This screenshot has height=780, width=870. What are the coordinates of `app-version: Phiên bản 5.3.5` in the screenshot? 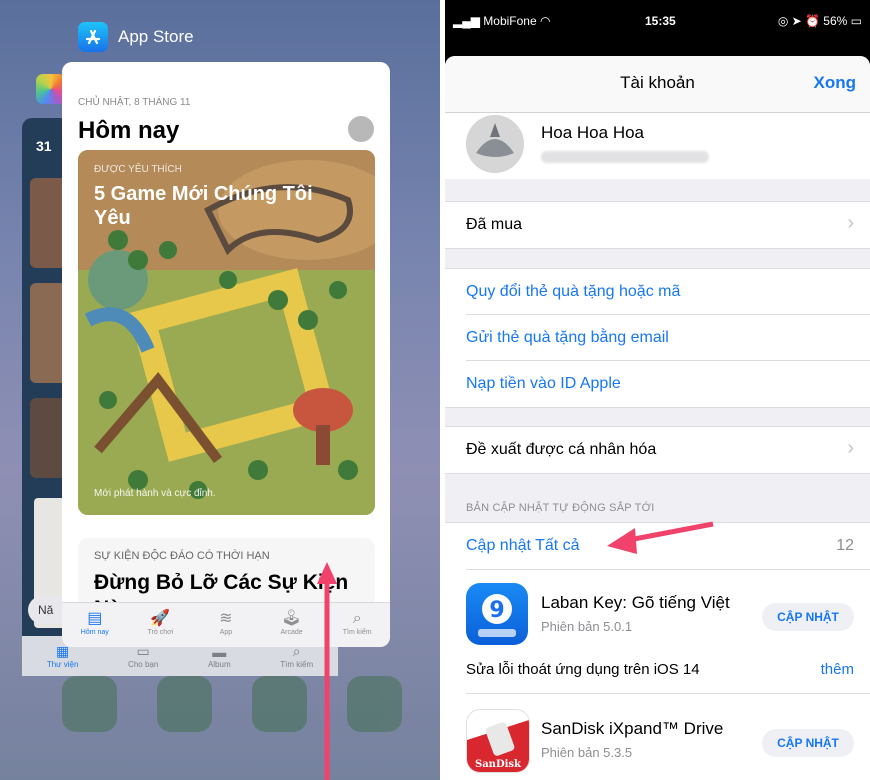 It's located at (587, 752).